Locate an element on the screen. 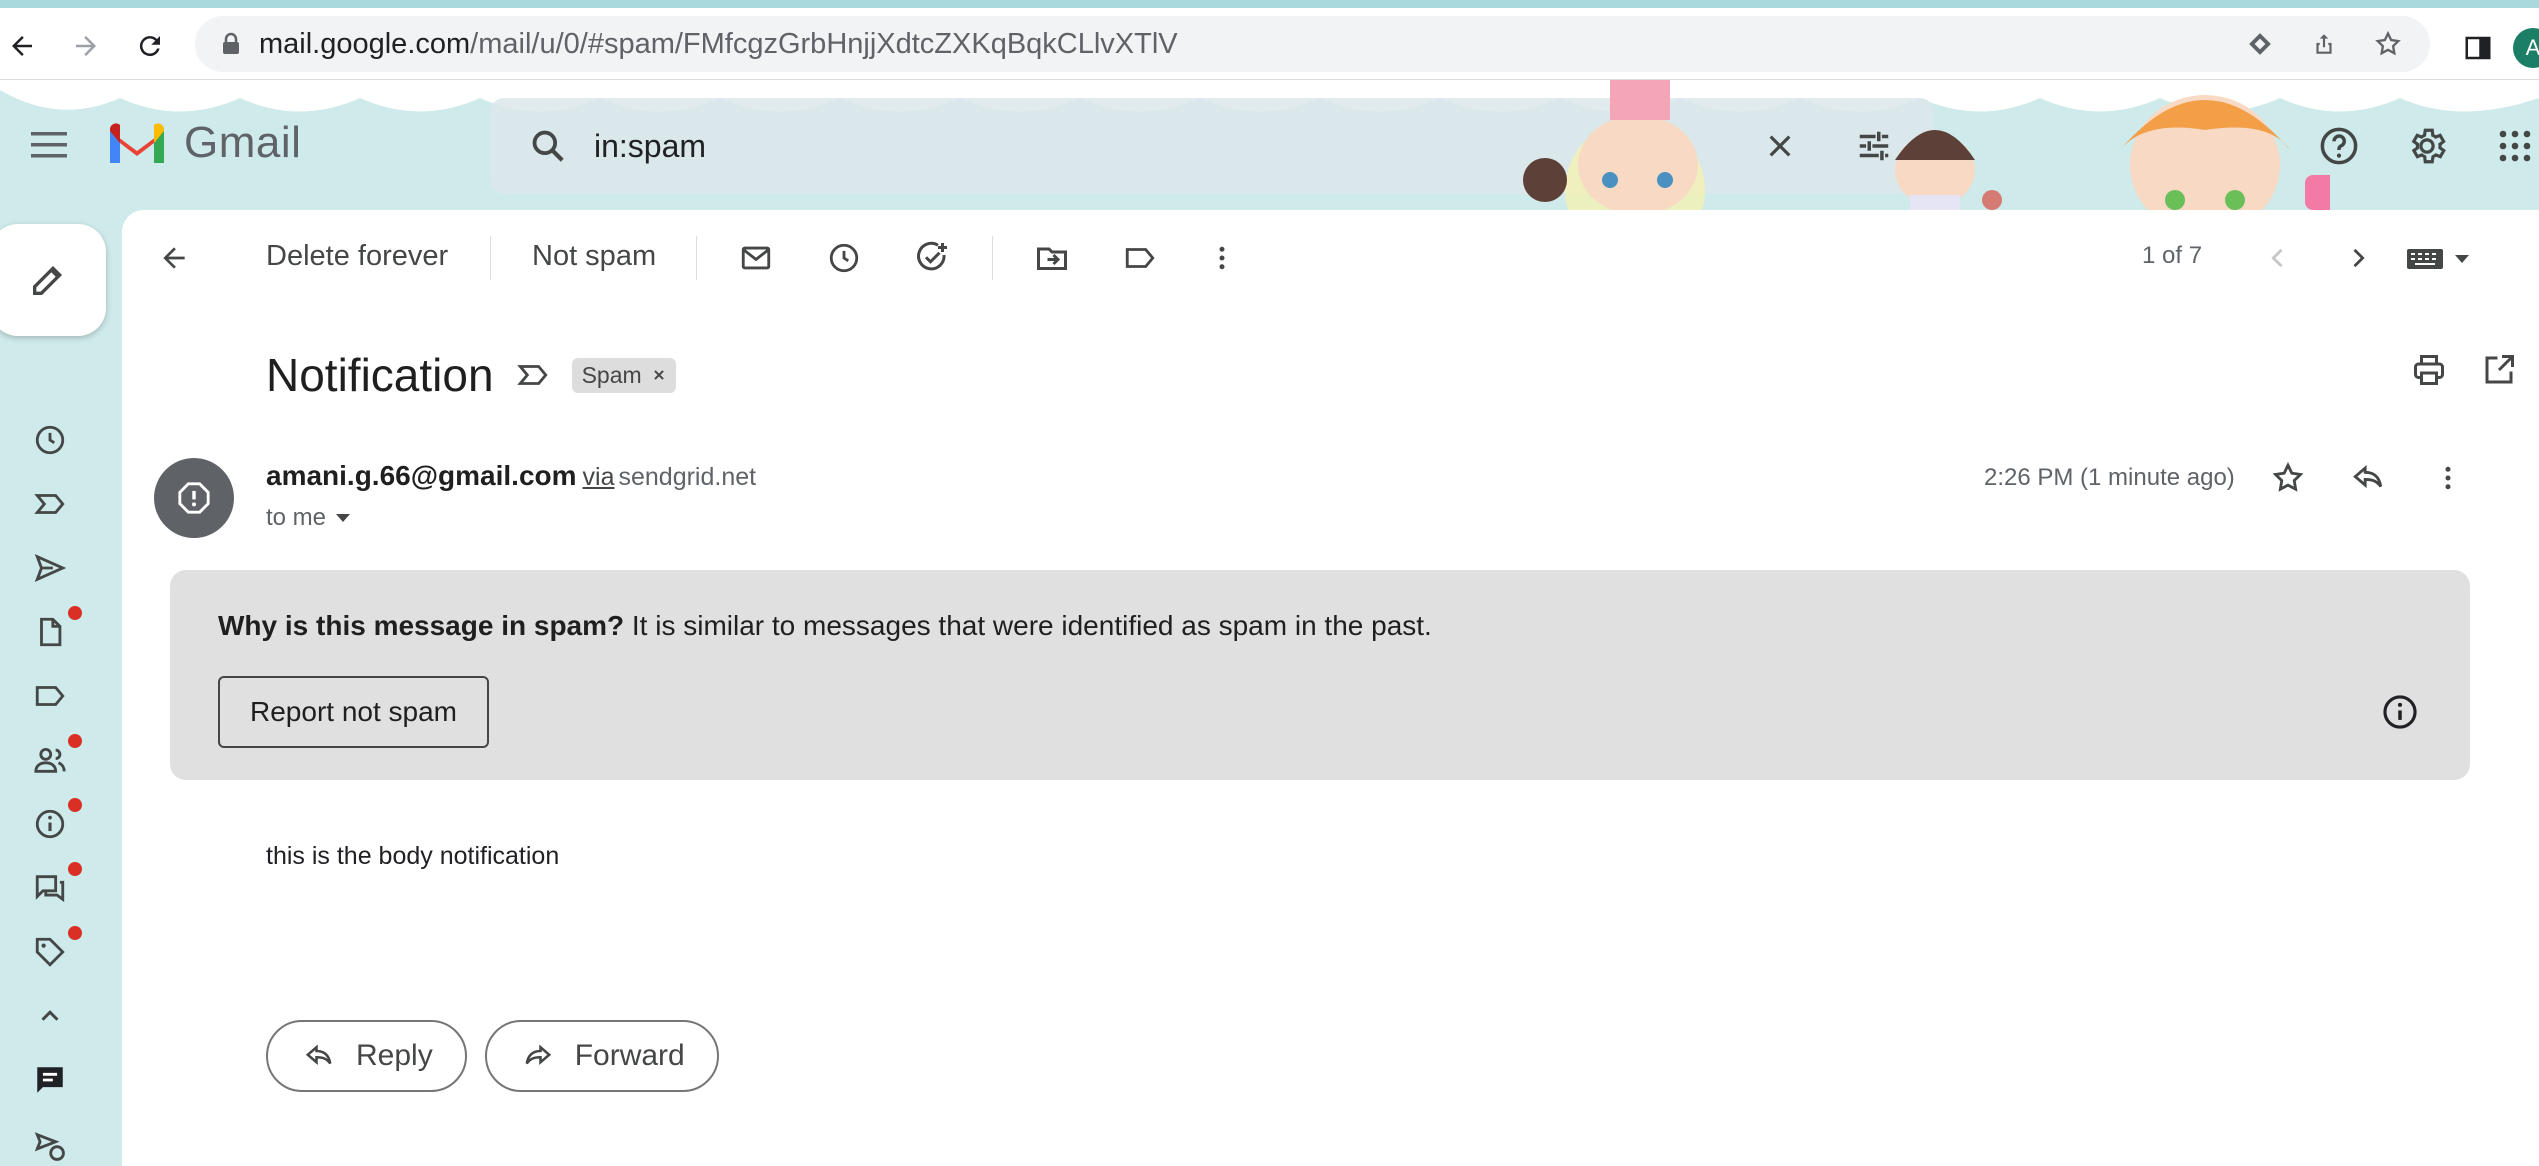 This screenshot has height=1166, width=2539. nav-forums is located at coordinates (56, 885).